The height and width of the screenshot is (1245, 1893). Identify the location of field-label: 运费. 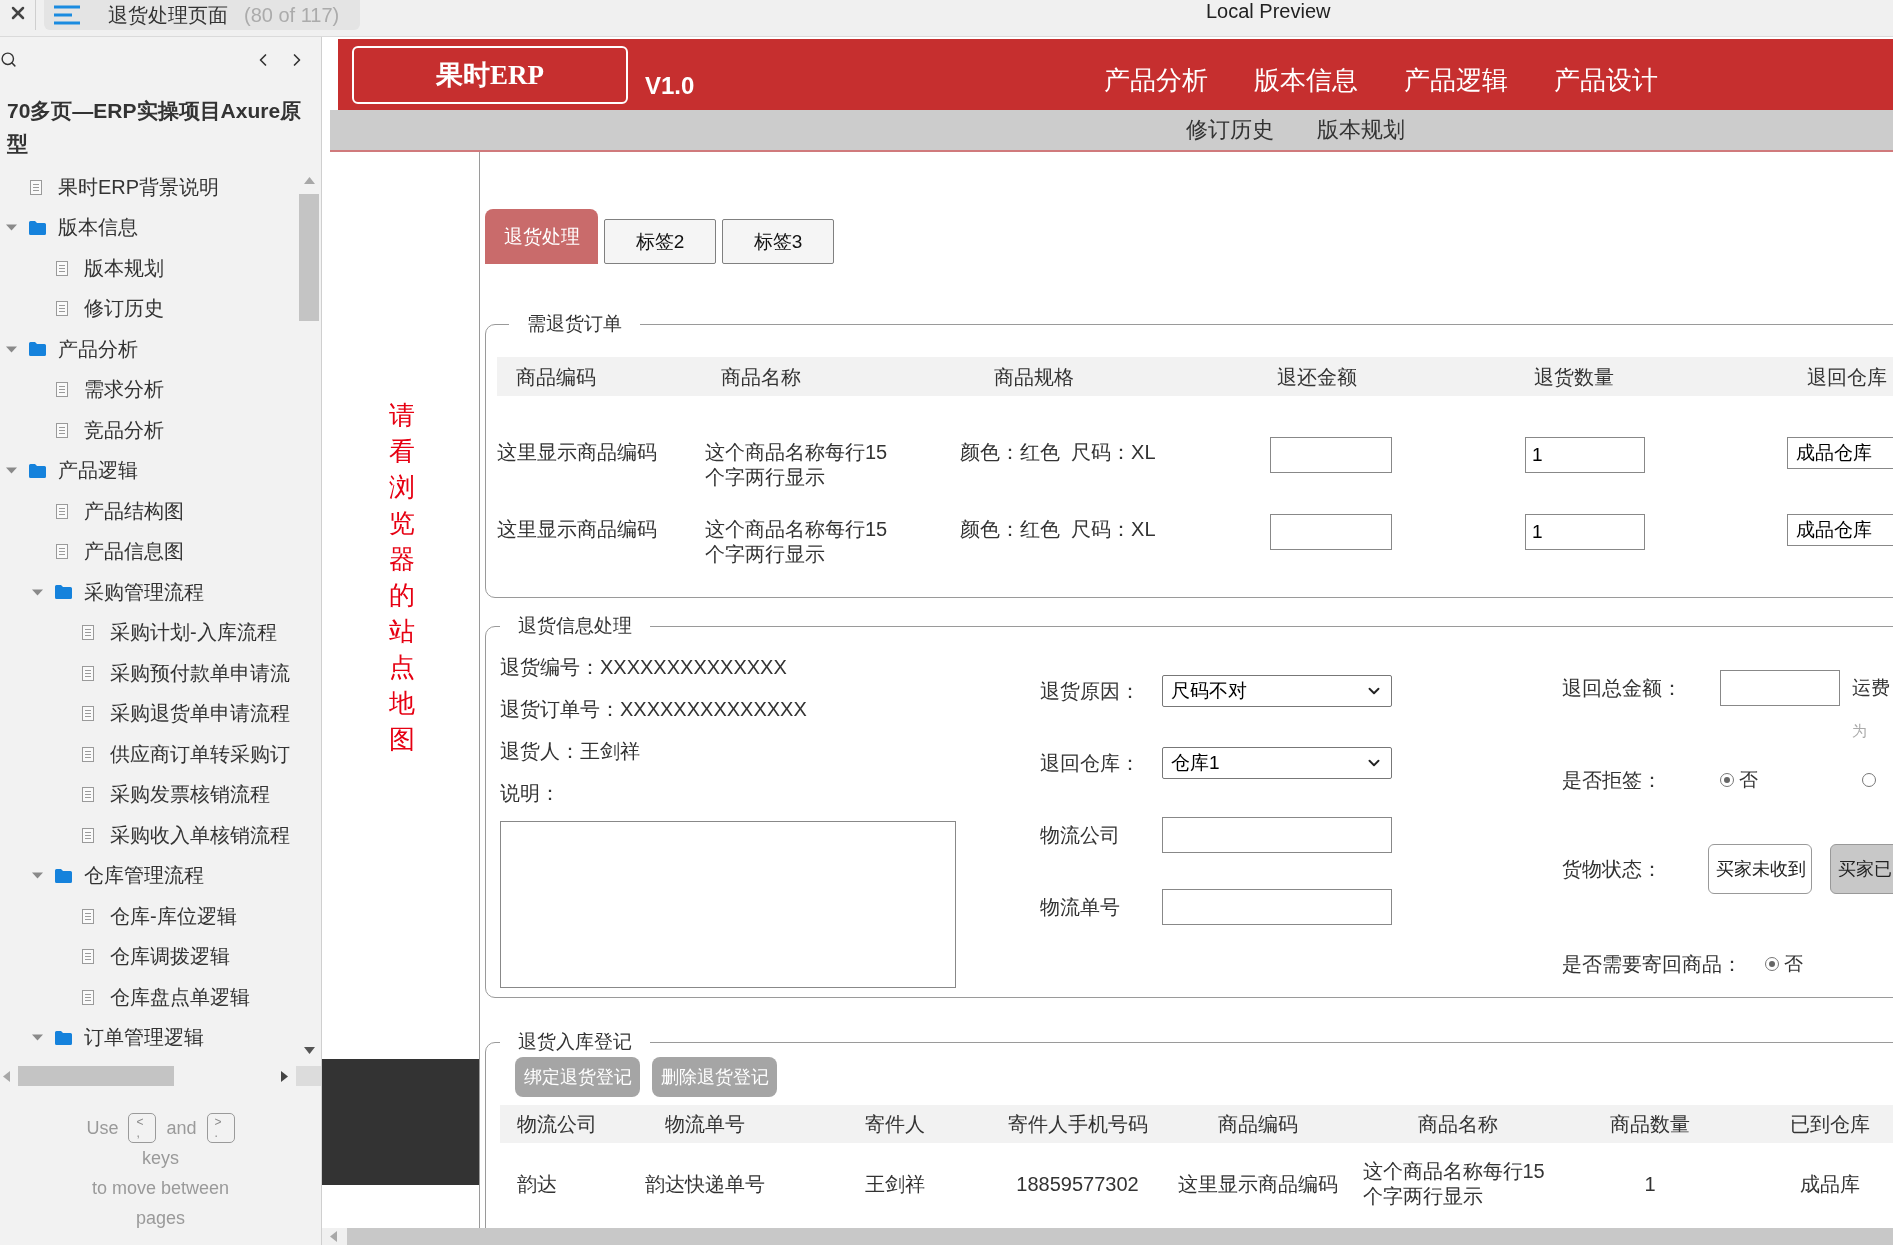
(1871, 688).